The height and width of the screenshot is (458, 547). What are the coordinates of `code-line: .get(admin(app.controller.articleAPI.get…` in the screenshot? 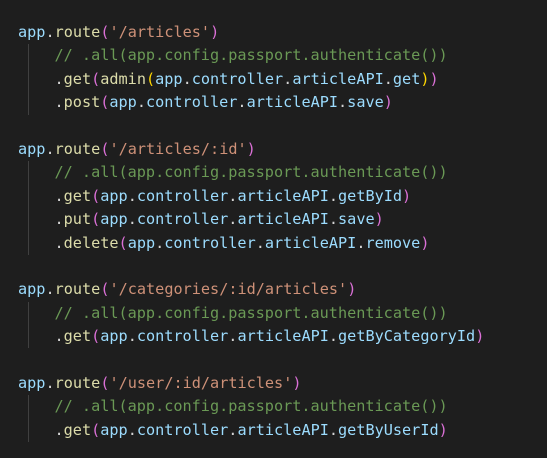 It's located at (251, 79).